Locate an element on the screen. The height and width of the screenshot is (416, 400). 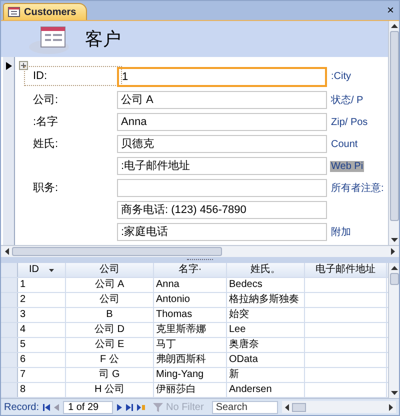
field-label: 职务: is located at coordinates (46, 188).